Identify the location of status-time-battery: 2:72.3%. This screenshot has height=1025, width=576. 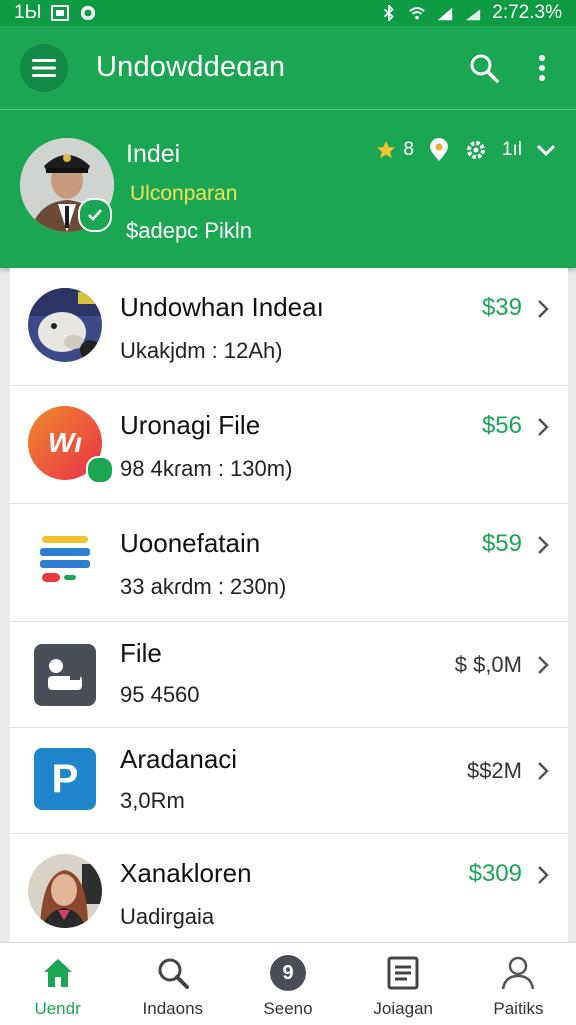
(527, 12).